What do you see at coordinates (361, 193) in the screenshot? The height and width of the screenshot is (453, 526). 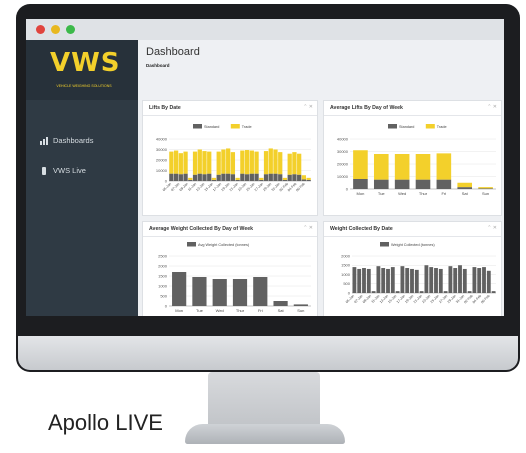 I see `x-tick-label: Mon` at bounding box center [361, 193].